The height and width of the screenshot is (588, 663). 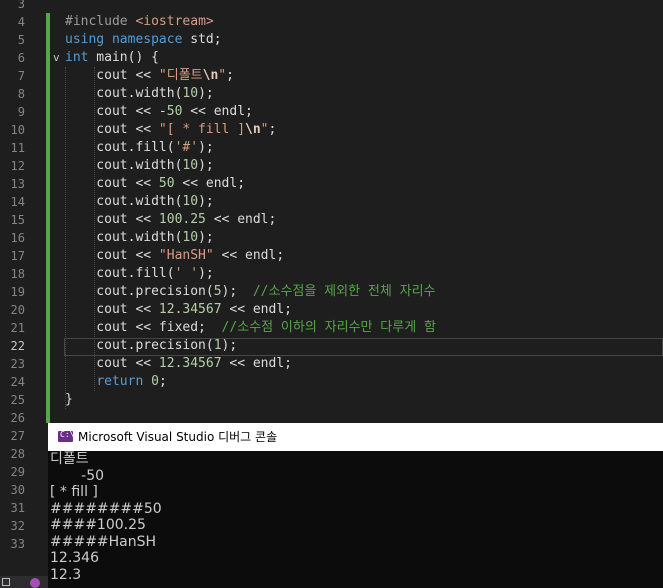 I want to click on line-number: 18, so click(x=17, y=274).